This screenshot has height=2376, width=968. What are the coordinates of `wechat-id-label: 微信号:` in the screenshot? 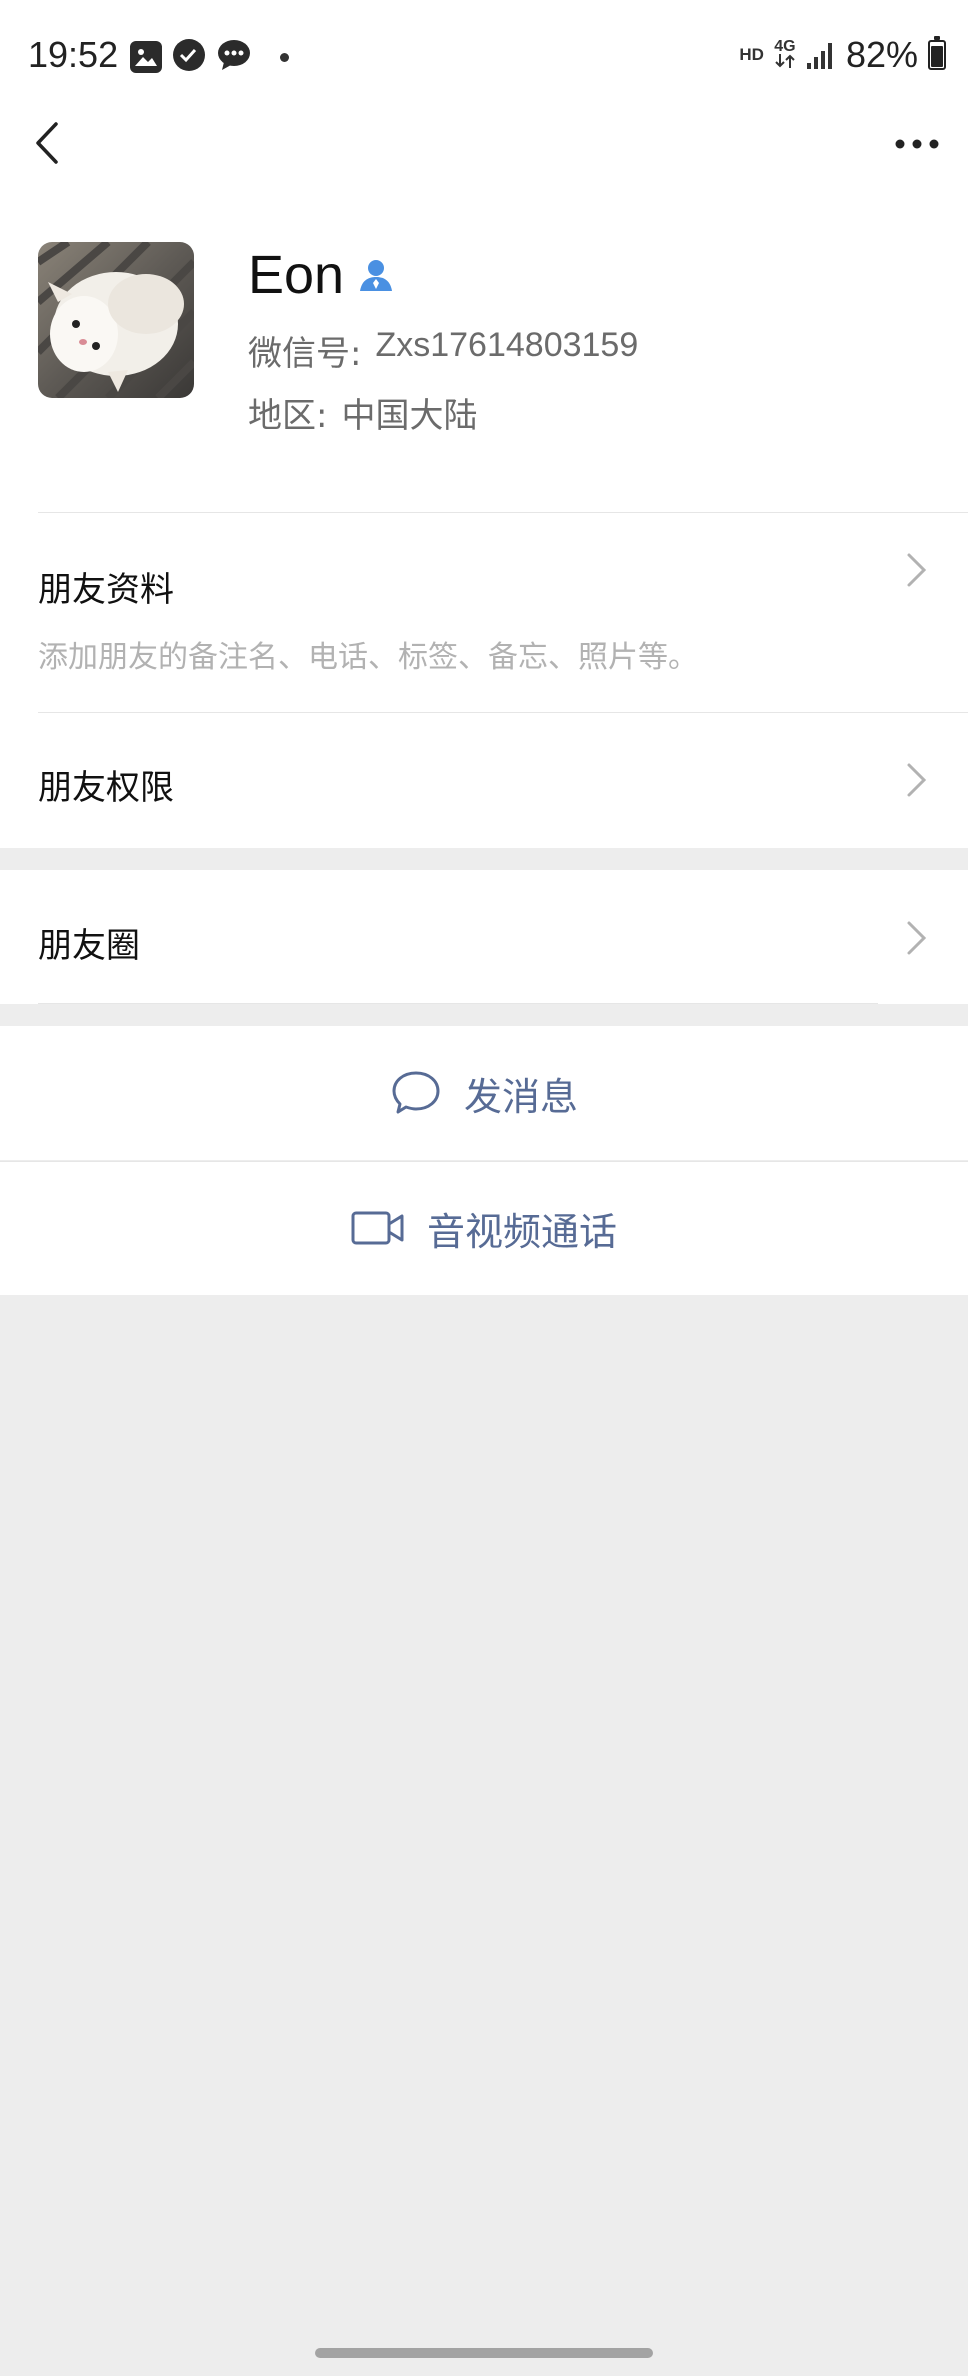 It's located at (305, 354).